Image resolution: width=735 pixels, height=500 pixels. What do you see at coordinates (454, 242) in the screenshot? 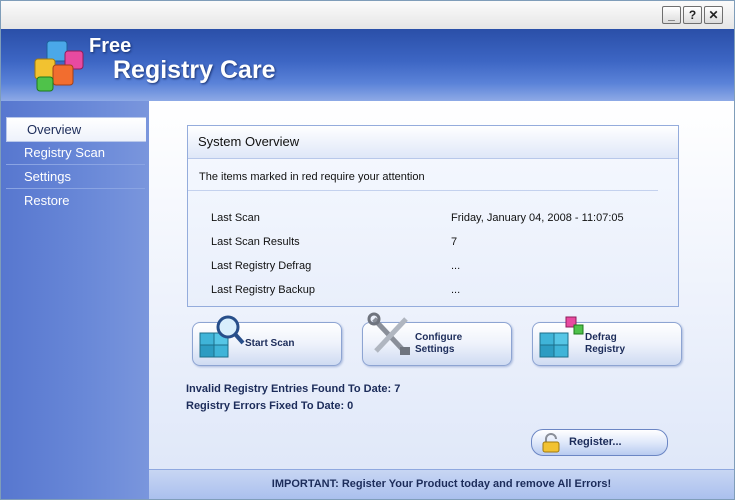
I see `last-scan-results-value: 7` at bounding box center [454, 242].